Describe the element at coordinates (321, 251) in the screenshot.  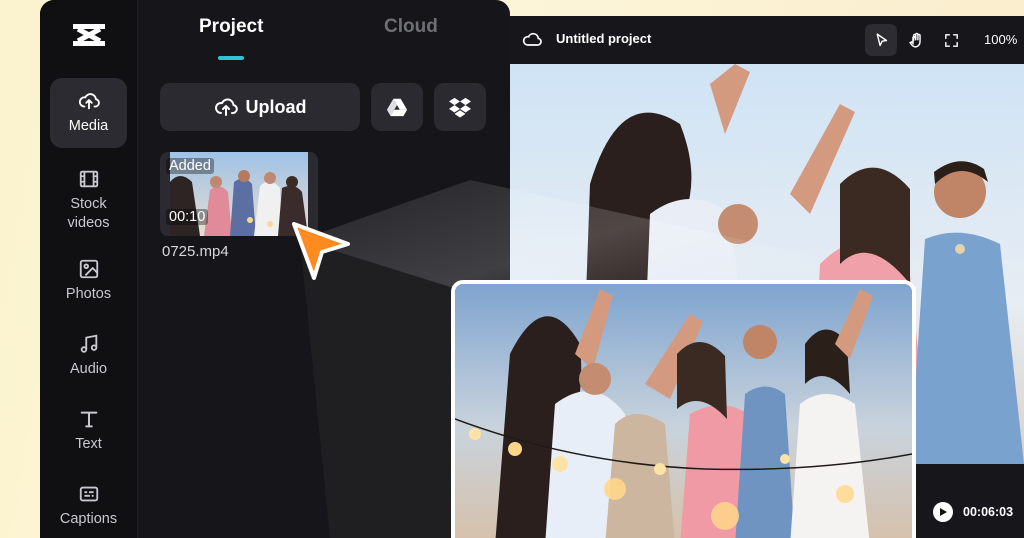
I see `cursor-pointer-icon` at that location.